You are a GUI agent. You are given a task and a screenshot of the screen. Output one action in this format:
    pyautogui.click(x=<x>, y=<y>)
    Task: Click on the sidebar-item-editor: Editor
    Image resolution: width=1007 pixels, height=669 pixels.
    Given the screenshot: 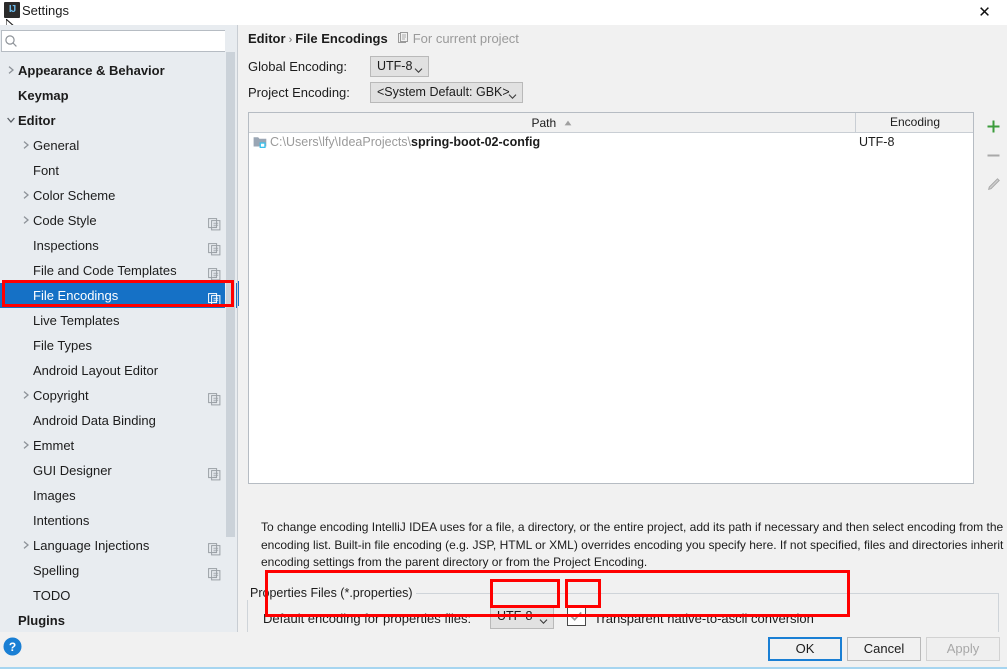 What is the action you would take?
    pyautogui.click(x=118, y=120)
    